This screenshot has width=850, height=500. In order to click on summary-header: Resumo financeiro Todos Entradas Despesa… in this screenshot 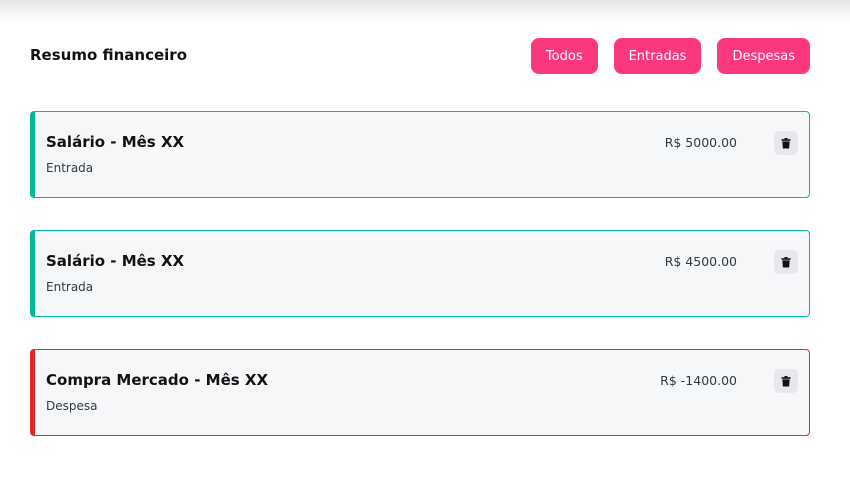, I will do `click(420, 56)`.